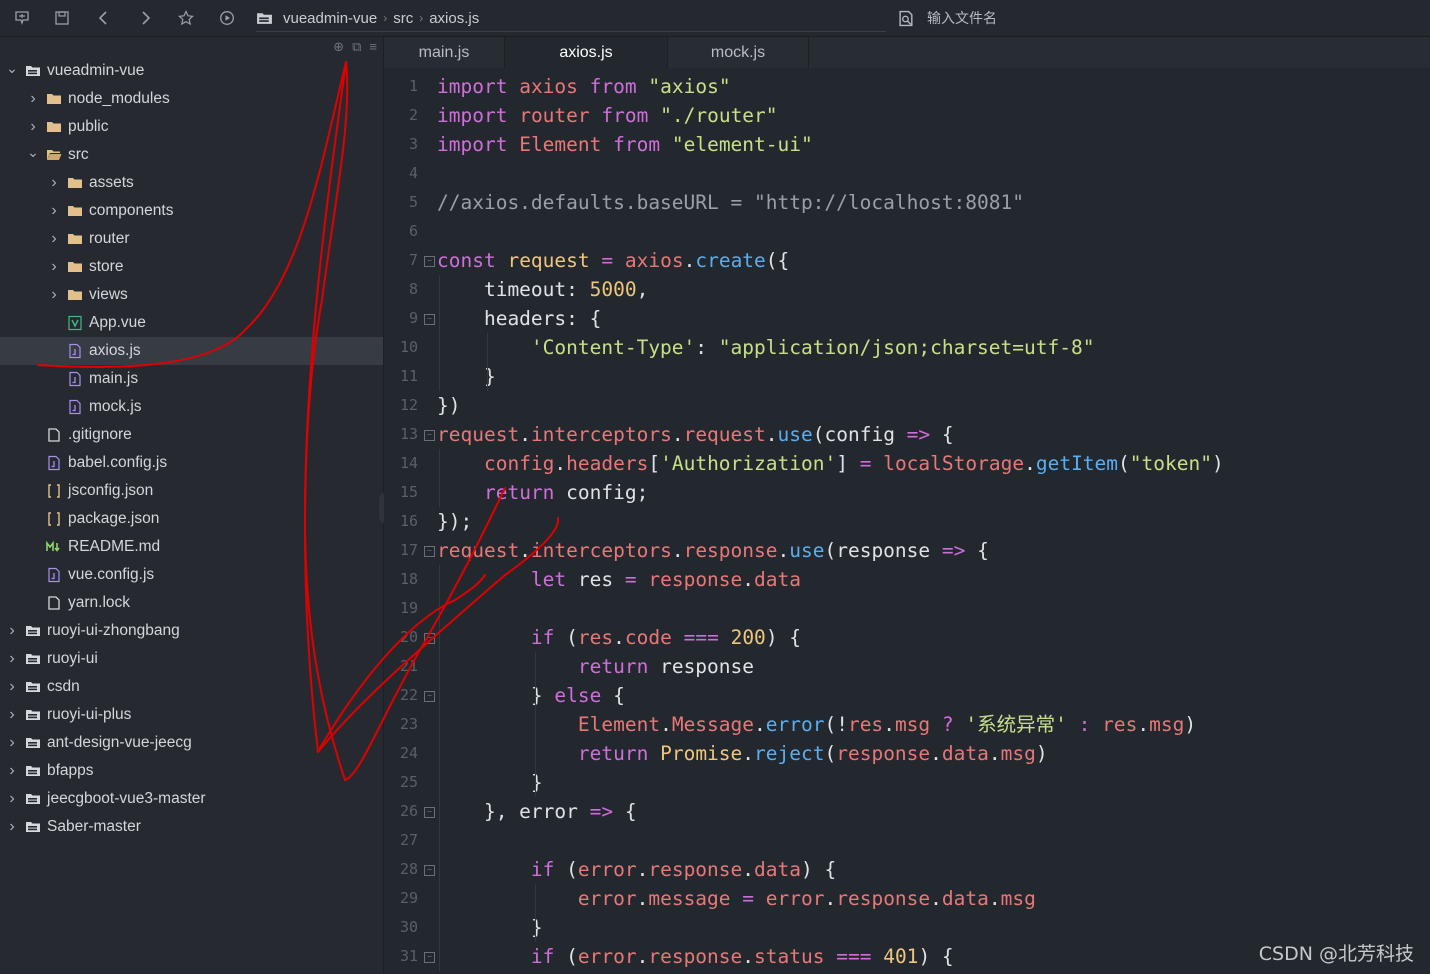 This screenshot has width=1430, height=974. I want to click on code-token: interceptors, so click(601, 550).